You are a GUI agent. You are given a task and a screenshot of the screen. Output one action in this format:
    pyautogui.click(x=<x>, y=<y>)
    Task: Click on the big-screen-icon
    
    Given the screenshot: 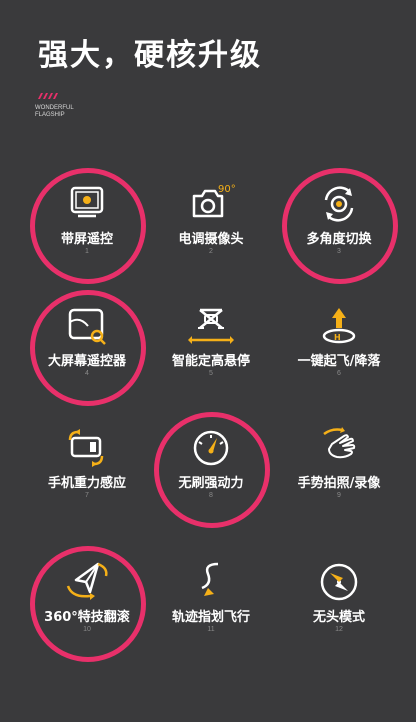 What is the action you would take?
    pyautogui.click(x=87, y=326)
    